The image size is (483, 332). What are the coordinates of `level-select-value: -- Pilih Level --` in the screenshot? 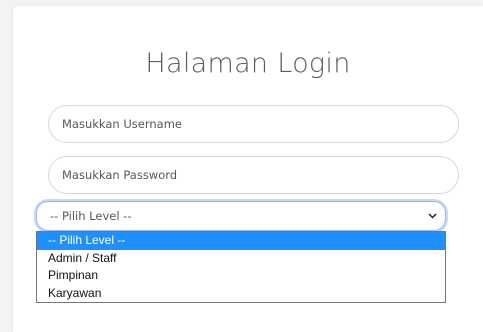 It's located at (91, 216).